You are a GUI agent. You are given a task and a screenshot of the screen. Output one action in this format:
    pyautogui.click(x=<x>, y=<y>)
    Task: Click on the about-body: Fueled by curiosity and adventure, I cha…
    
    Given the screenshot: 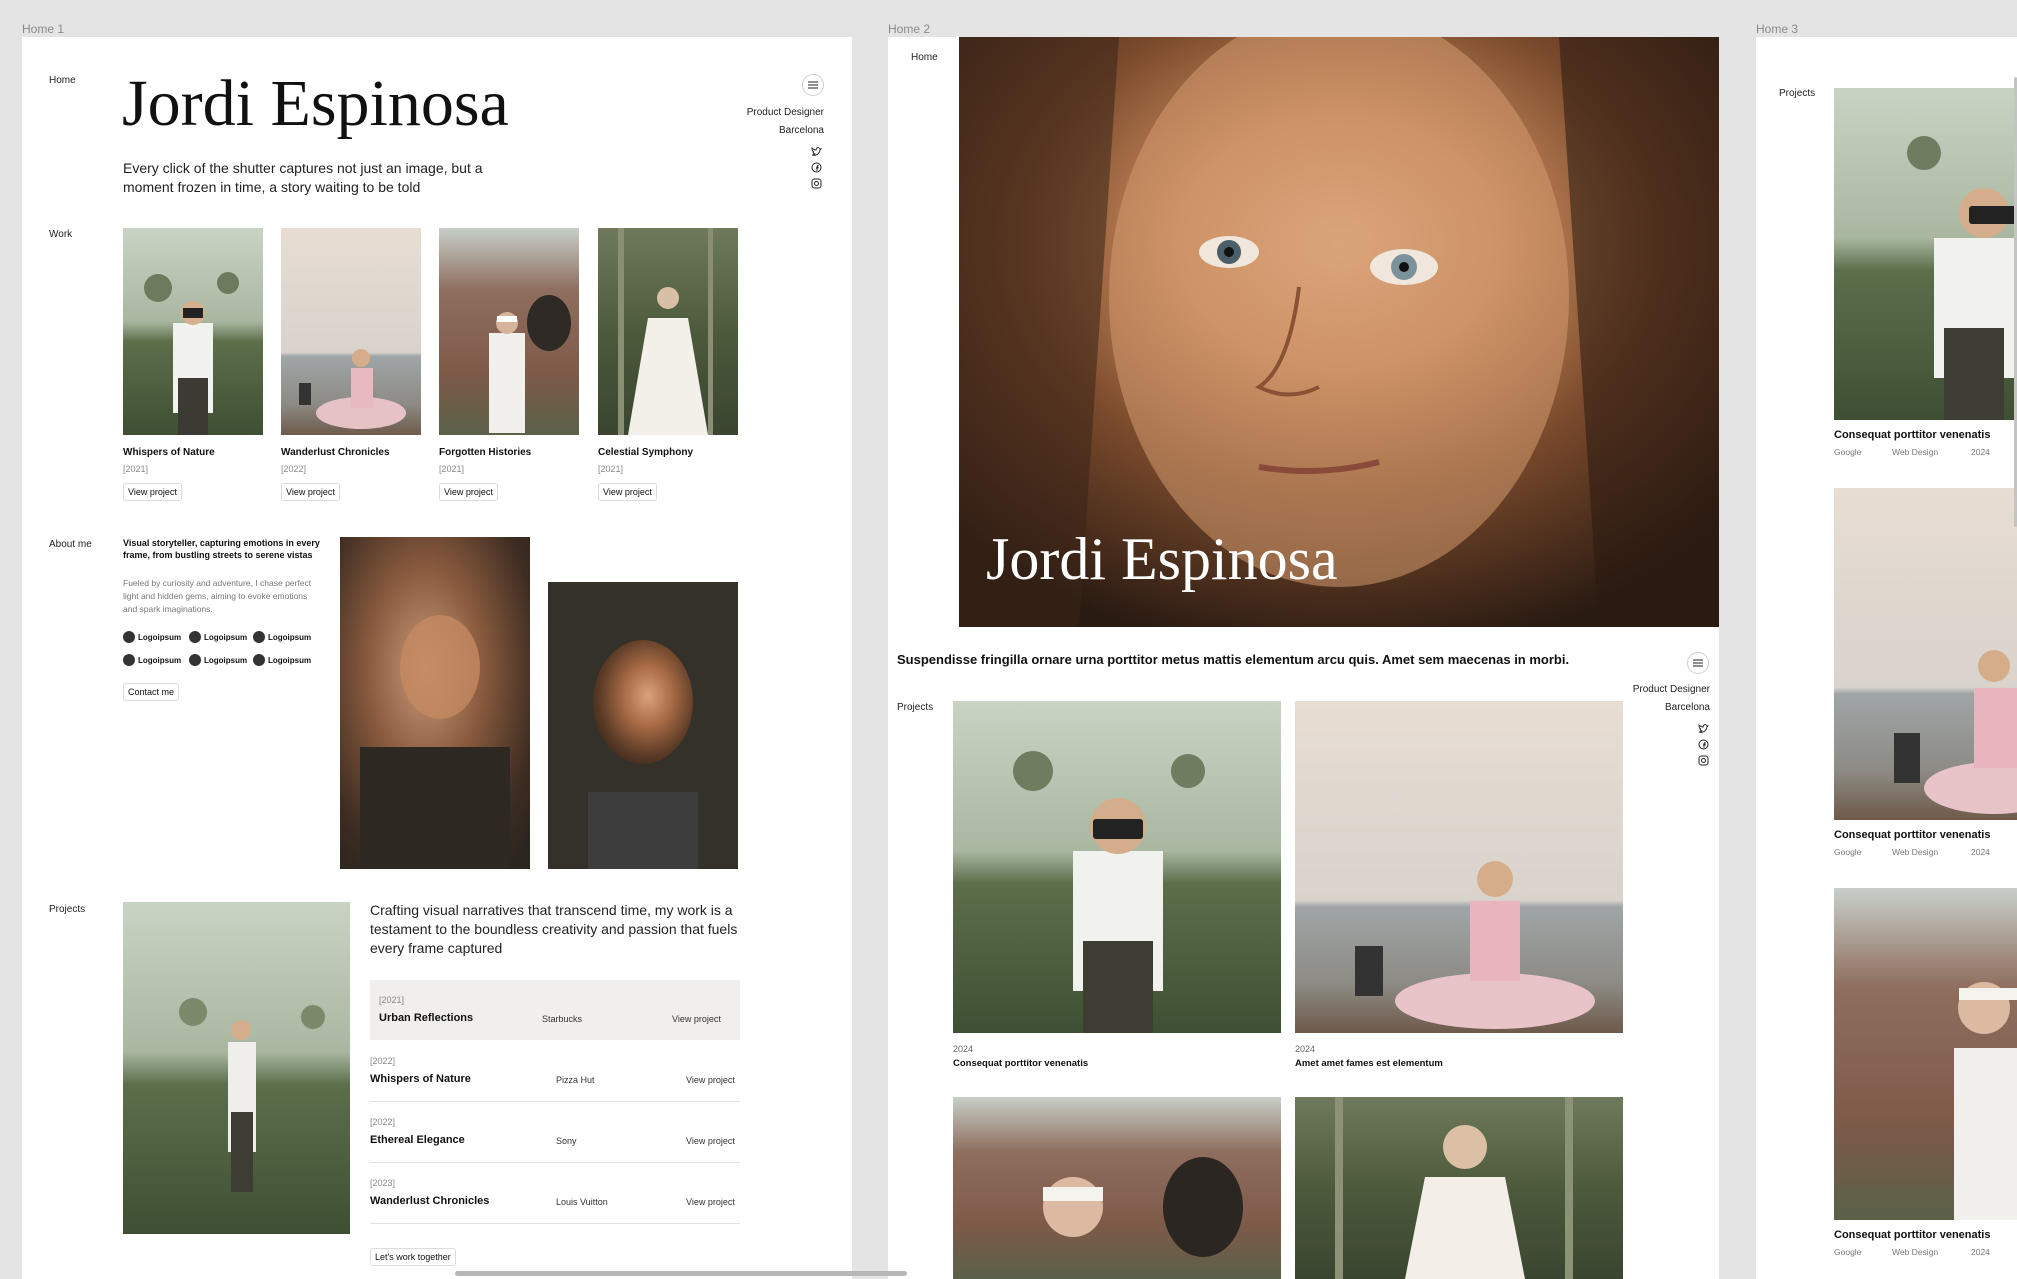 What is the action you would take?
    pyautogui.click(x=217, y=596)
    